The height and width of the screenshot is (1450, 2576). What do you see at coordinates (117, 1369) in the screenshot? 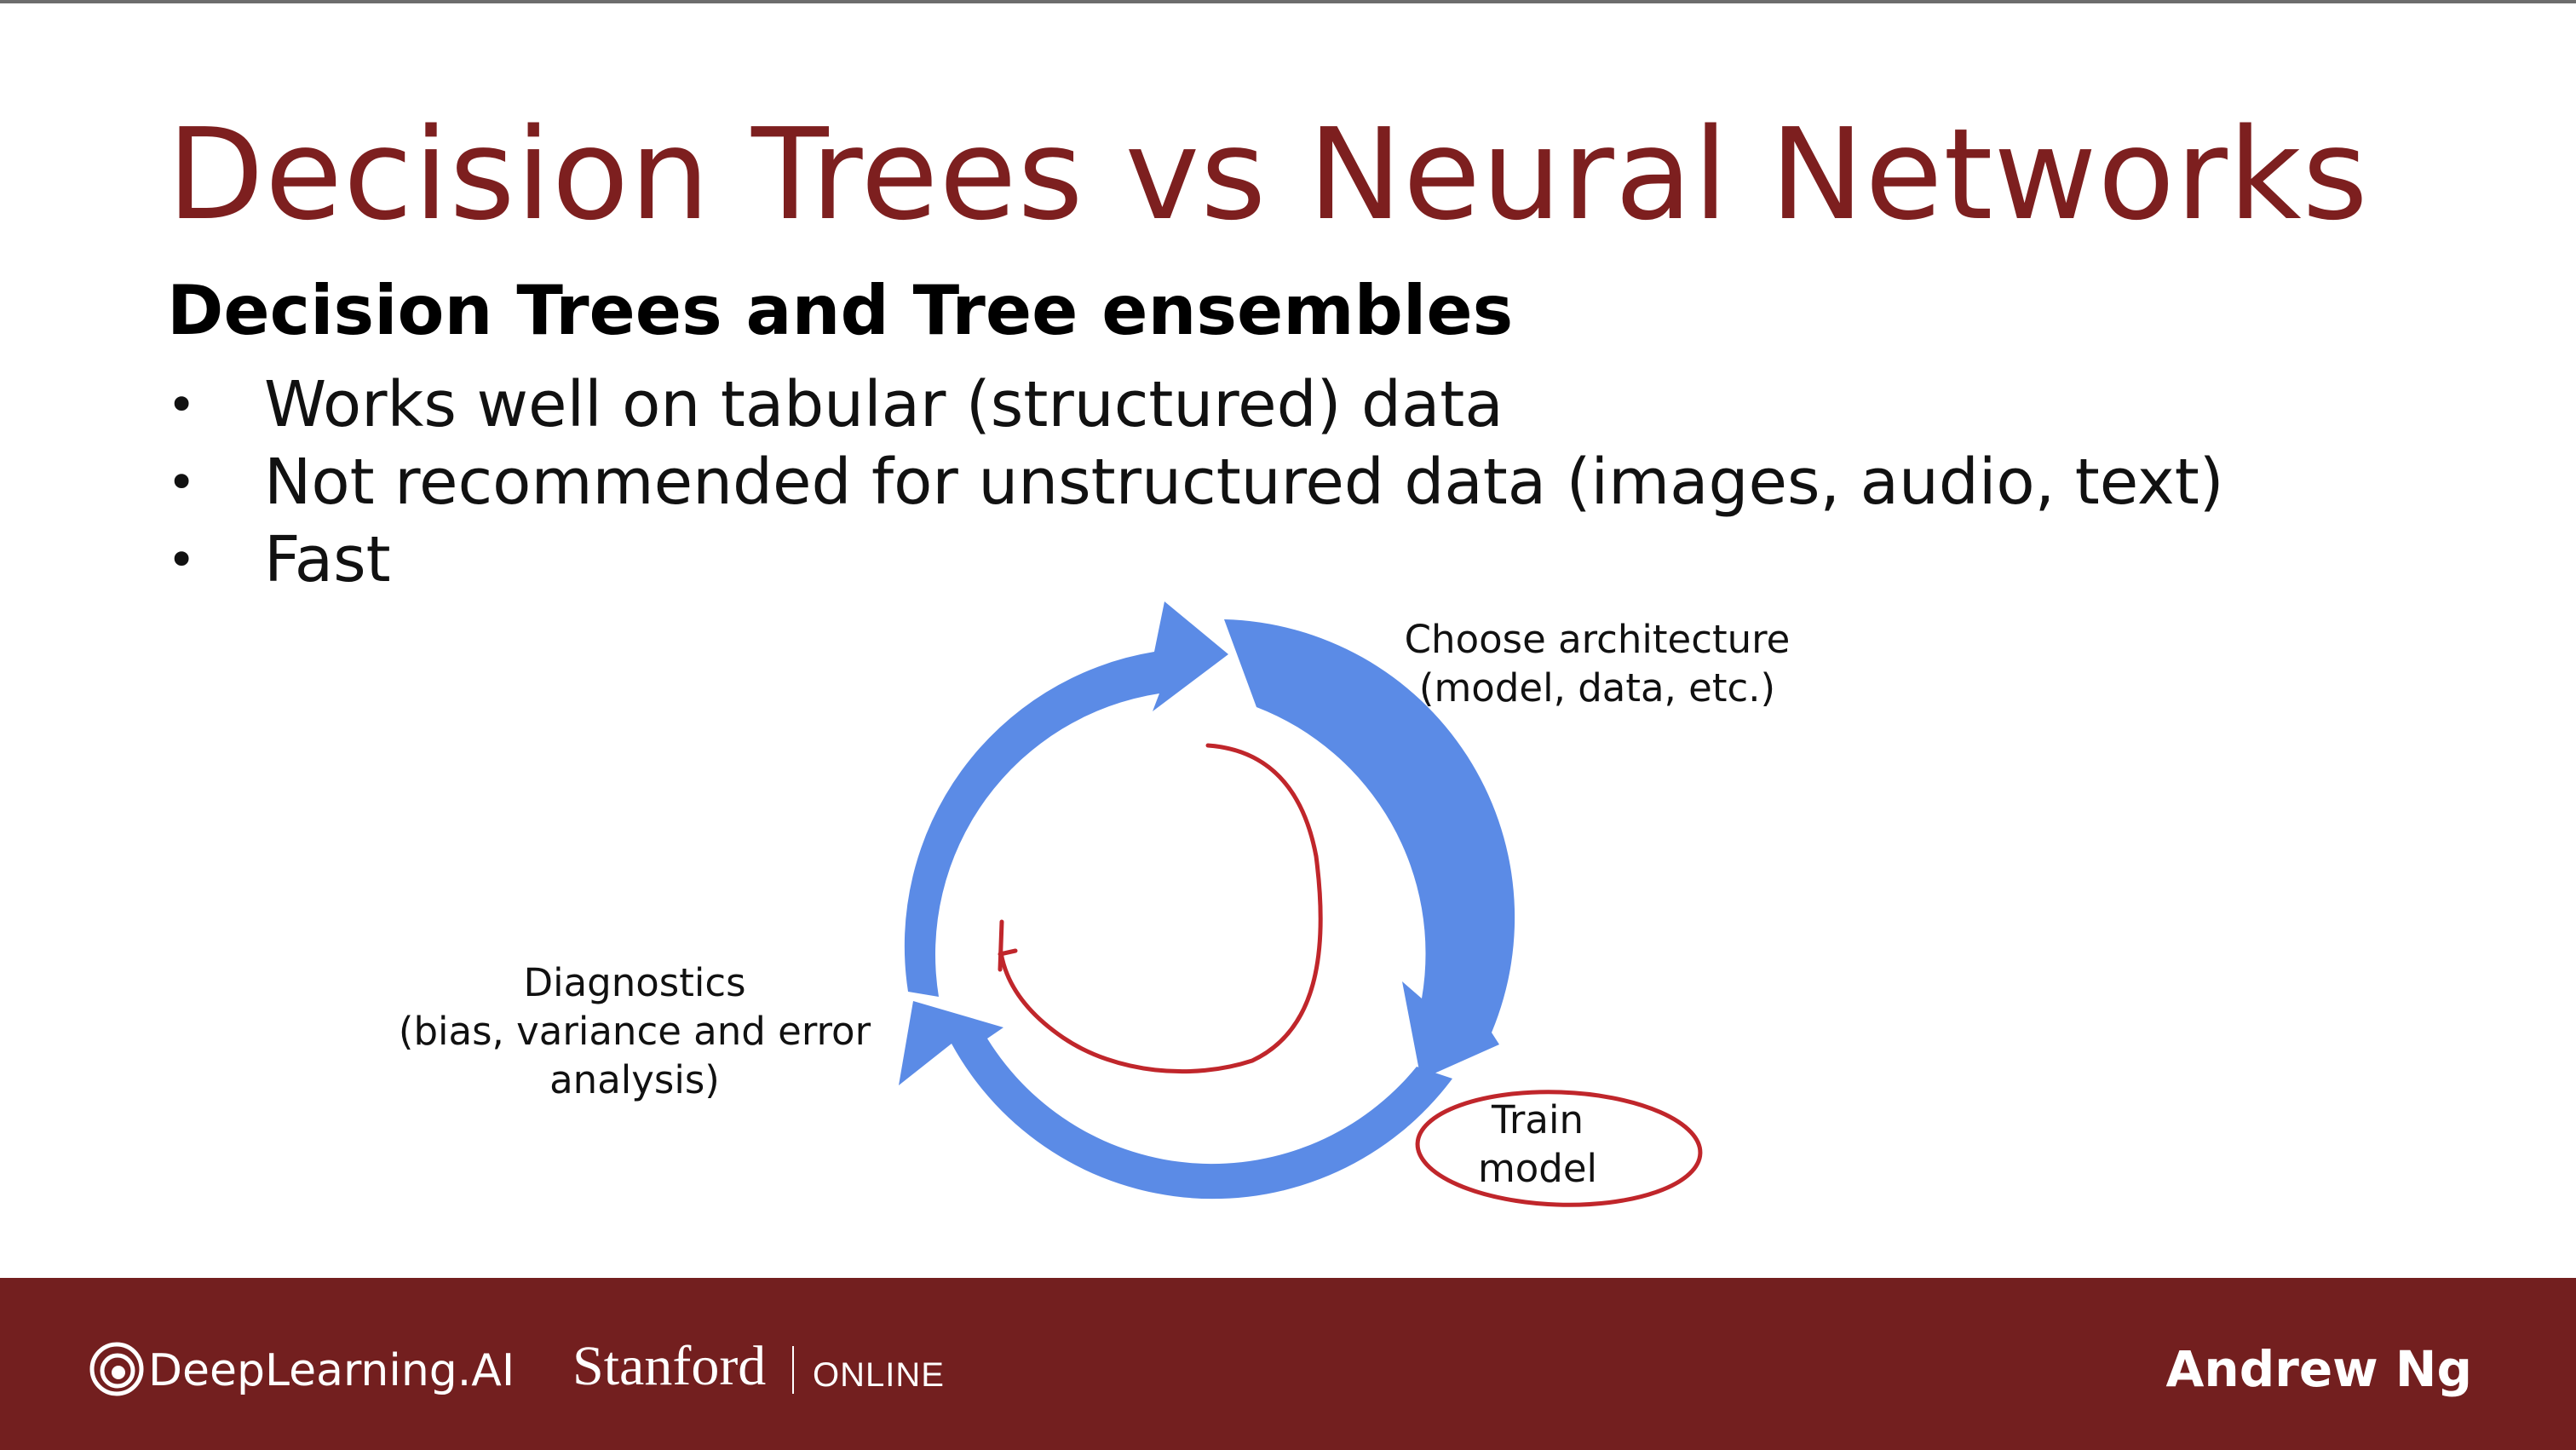
I see `deeplearning-swirl-icon` at bounding box center [117, 1369].